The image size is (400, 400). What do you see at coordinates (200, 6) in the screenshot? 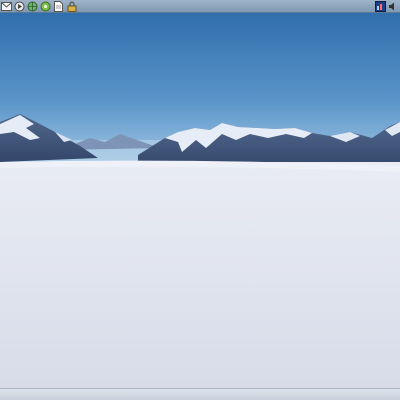
I see `top-panel` at bounding box center [200, 6].